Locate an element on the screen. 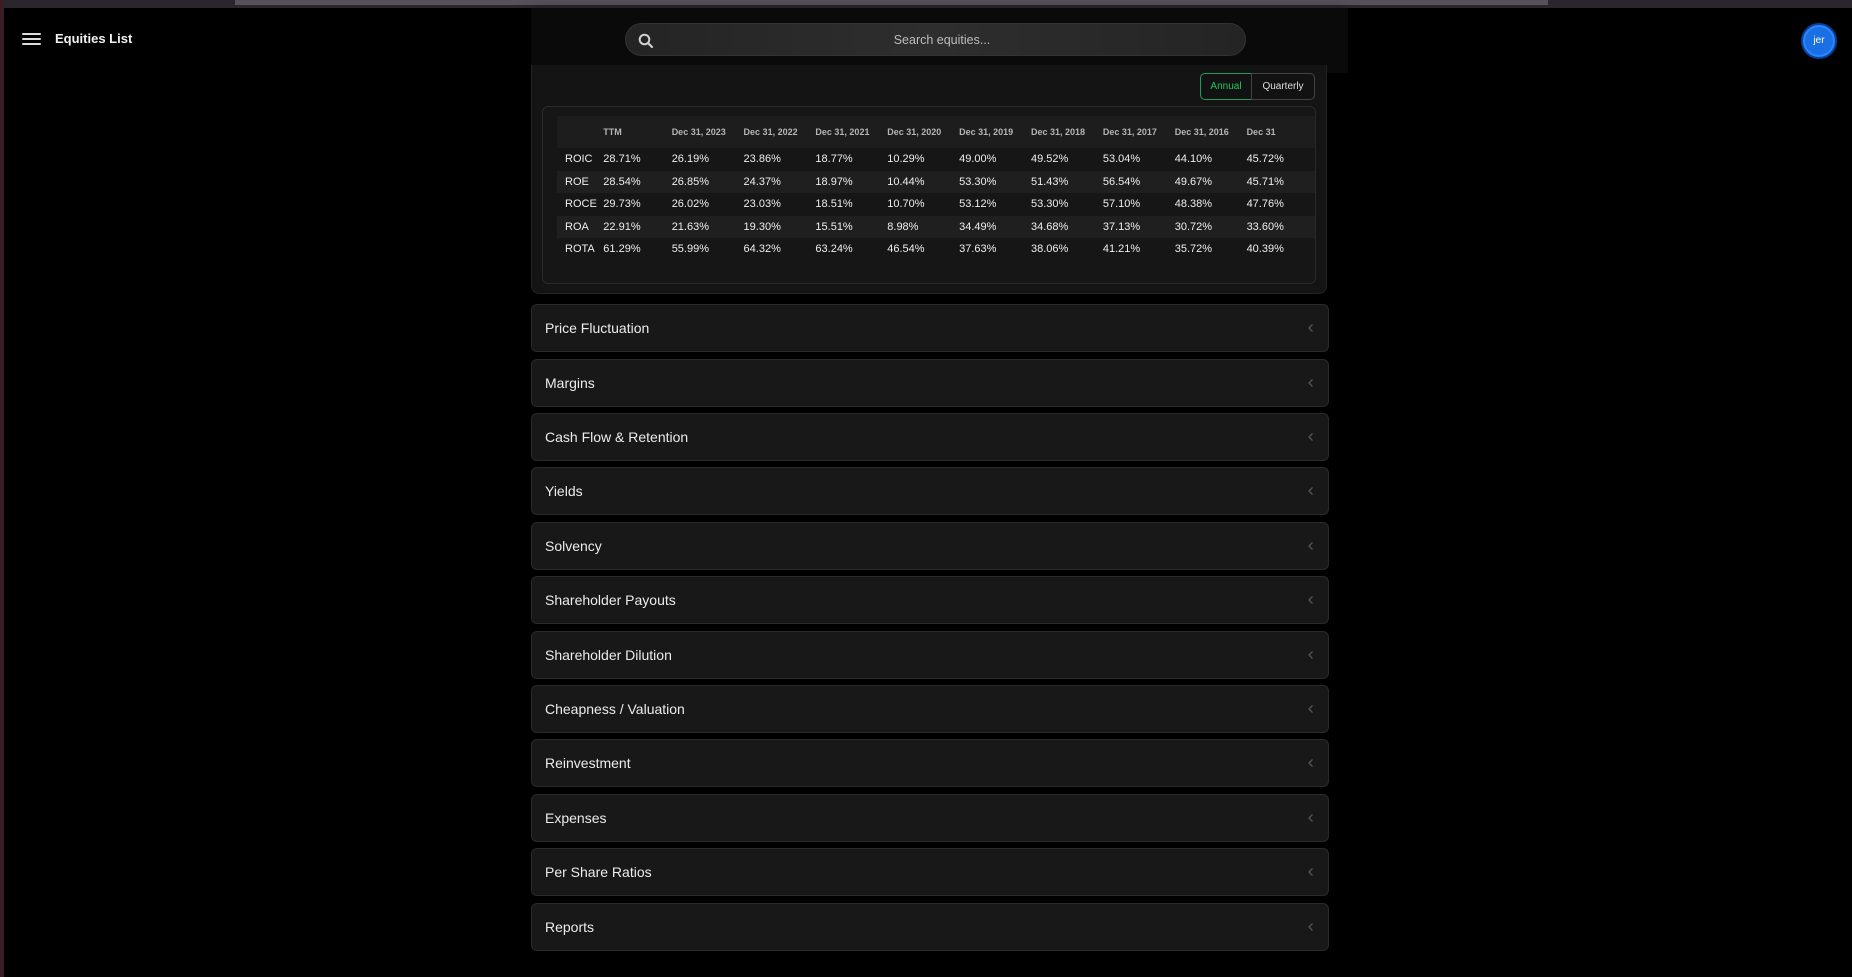 The image size is (1852, 977). search-input is located at coordinates (942, 39).